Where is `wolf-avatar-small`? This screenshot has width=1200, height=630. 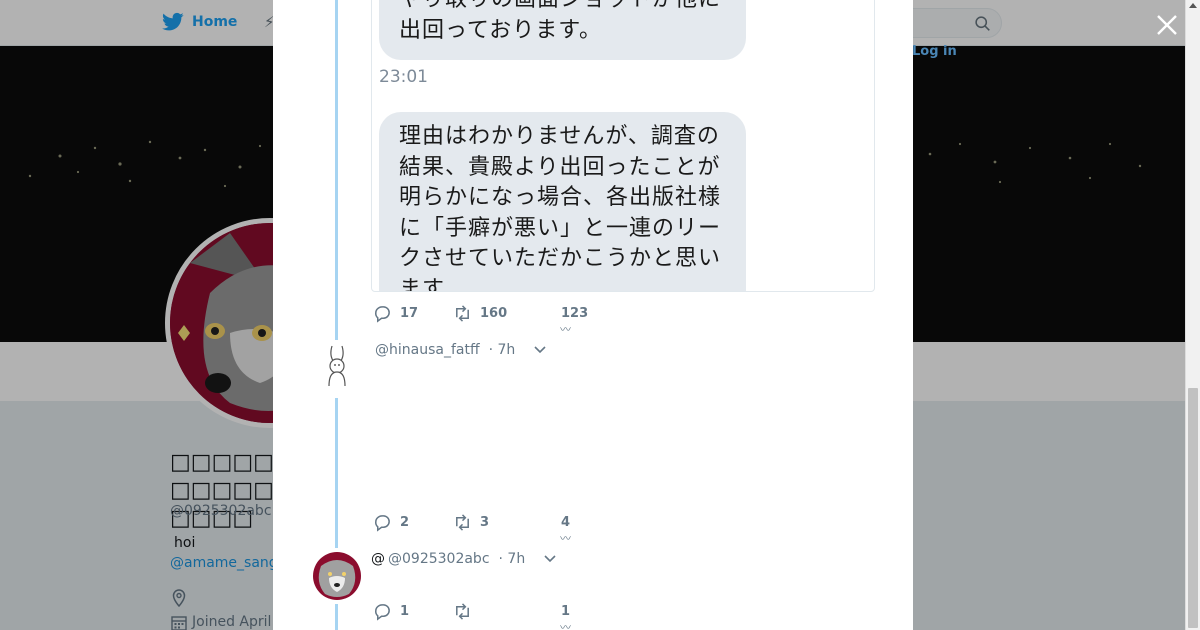 wolf-avatar-small is located at coordinates (337, 576).